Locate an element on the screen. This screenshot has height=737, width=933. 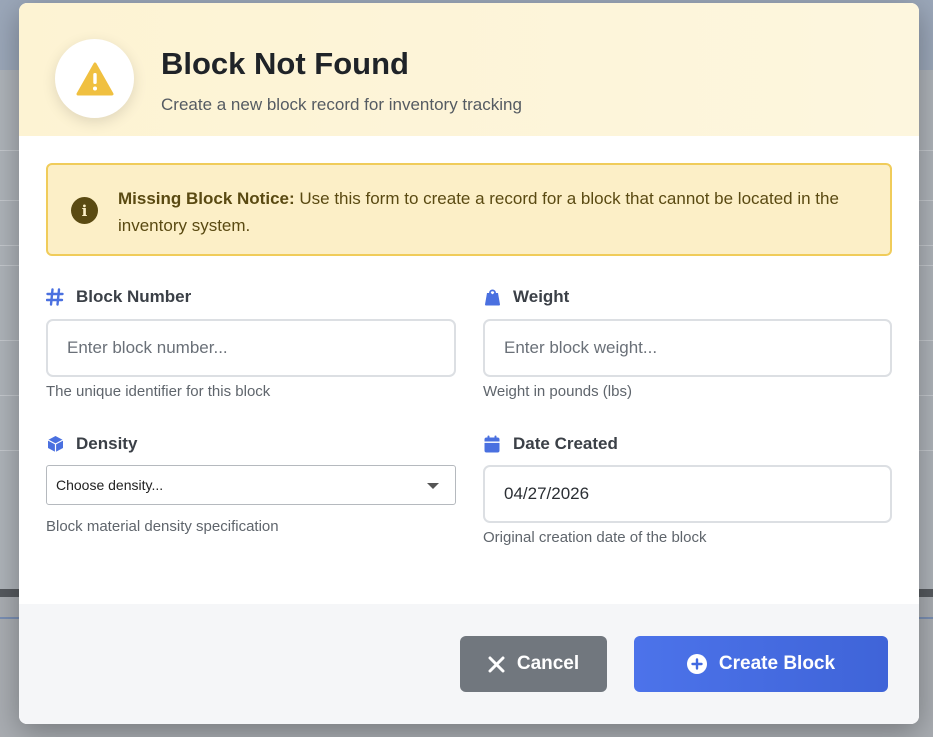
cube-icon is located at coordinates (55, 444).